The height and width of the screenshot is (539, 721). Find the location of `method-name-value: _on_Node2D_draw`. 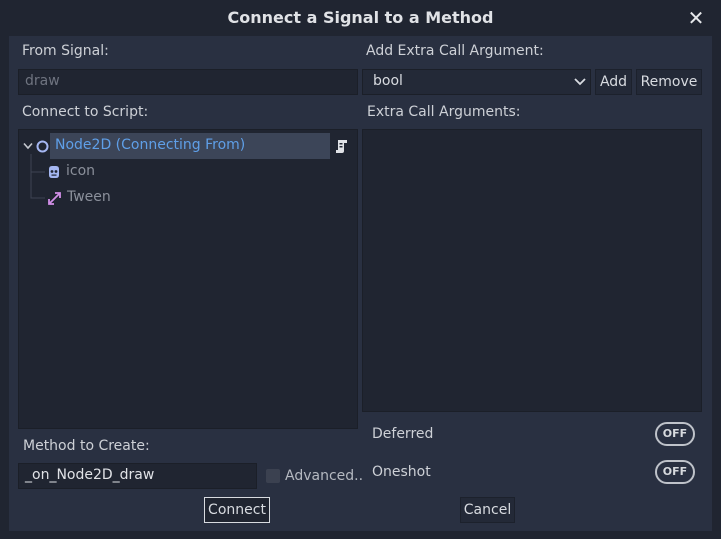

method-name-value: _on_Node2D_draw is located at coordinates (90, 475).